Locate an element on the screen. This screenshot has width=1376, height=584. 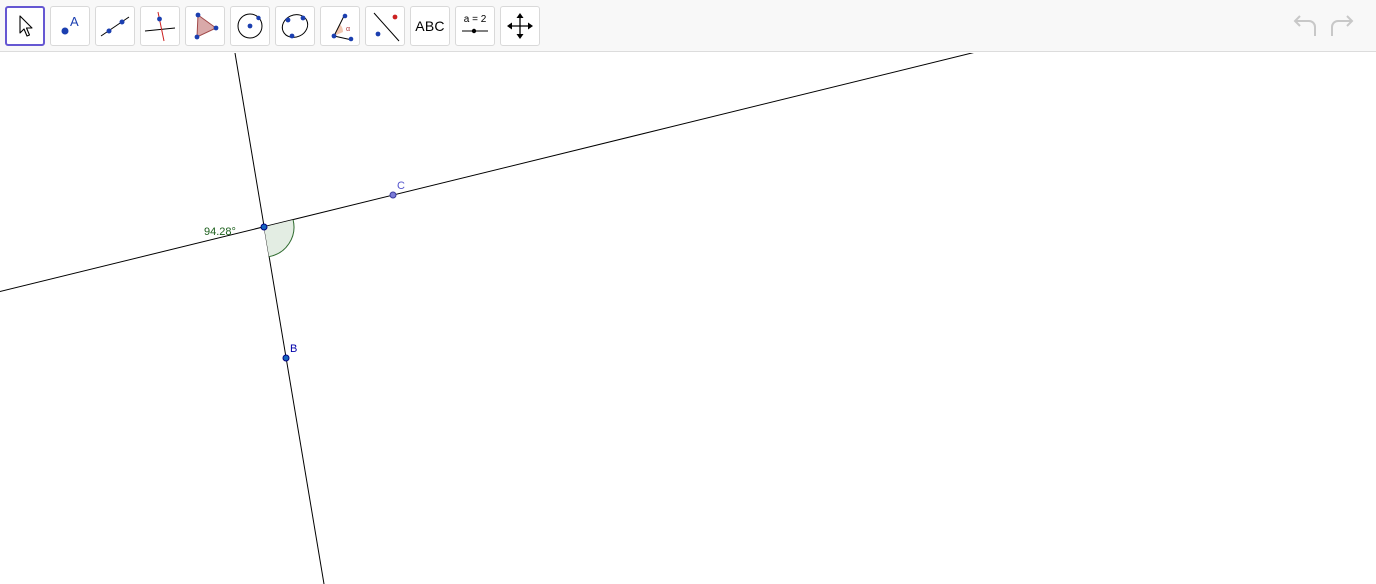
circle-tool-button is located at coordinates (250, 26).